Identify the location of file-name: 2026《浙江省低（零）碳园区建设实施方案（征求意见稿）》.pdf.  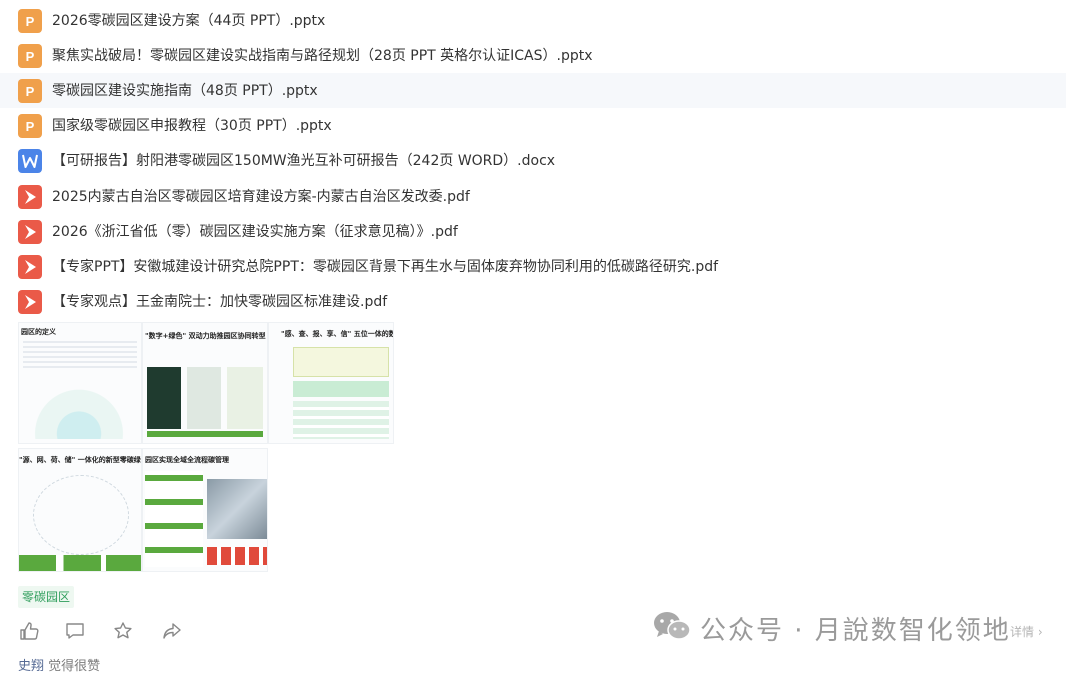
(255, 231).